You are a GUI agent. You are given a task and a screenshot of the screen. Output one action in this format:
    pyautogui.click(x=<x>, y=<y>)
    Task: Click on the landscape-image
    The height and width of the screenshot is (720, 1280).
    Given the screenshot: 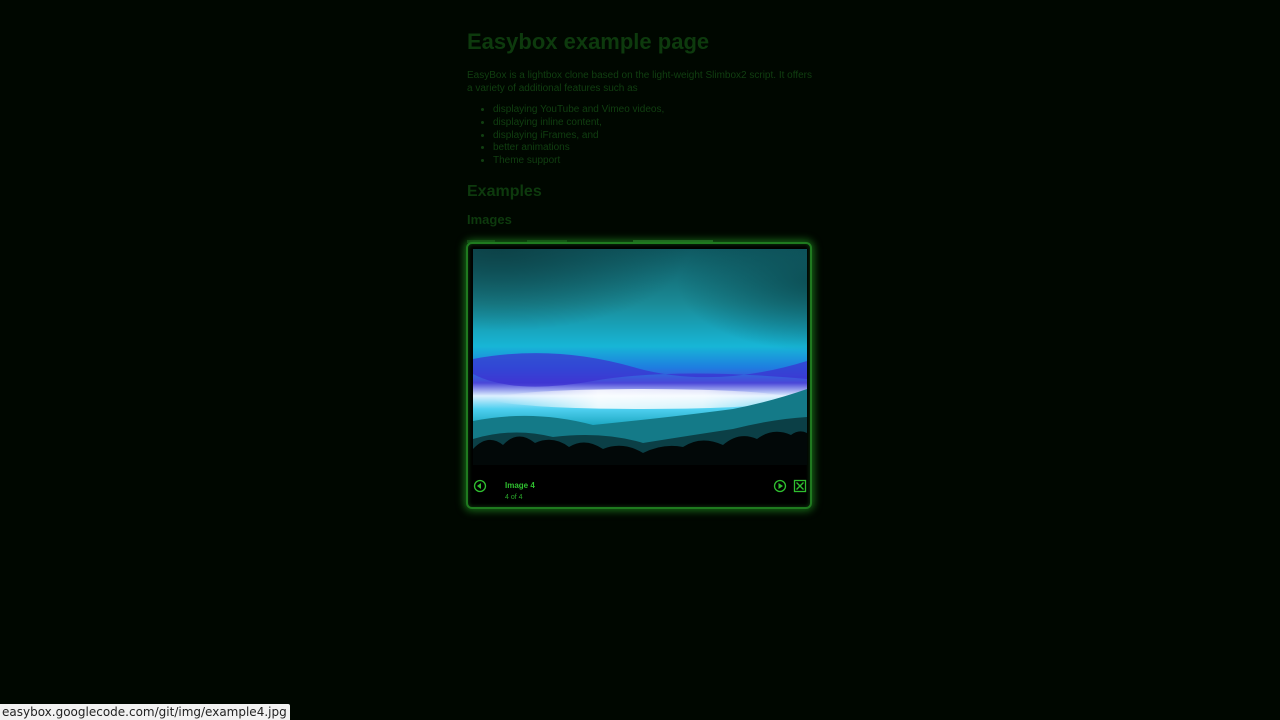 What is the action you would take?
    pyautogui.click(x=640, y=357)
    